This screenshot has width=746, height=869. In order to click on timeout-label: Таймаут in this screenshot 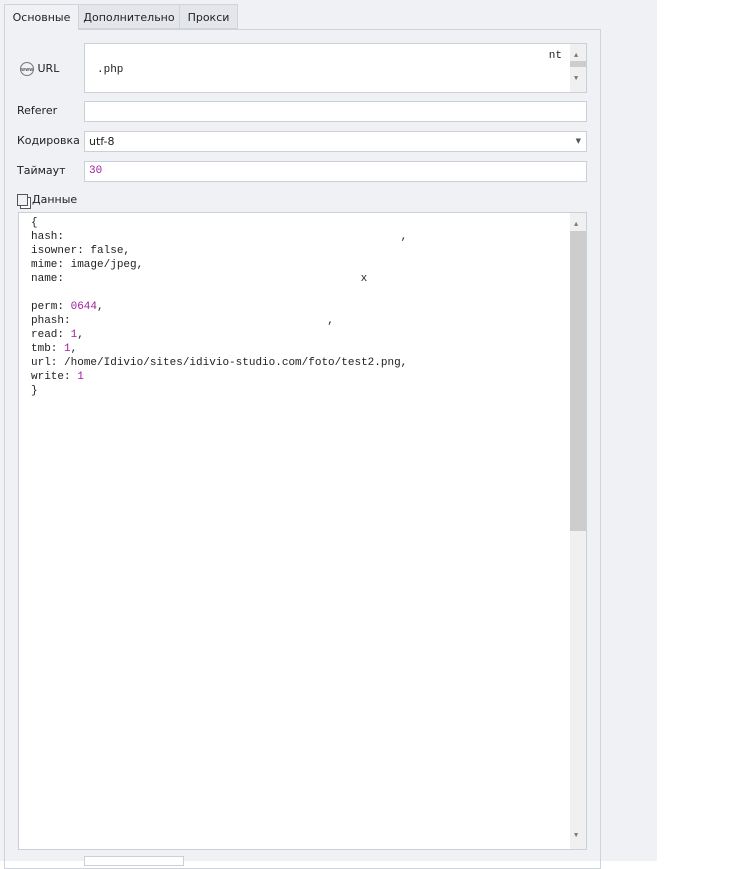, I will do `click(41, 170)`.